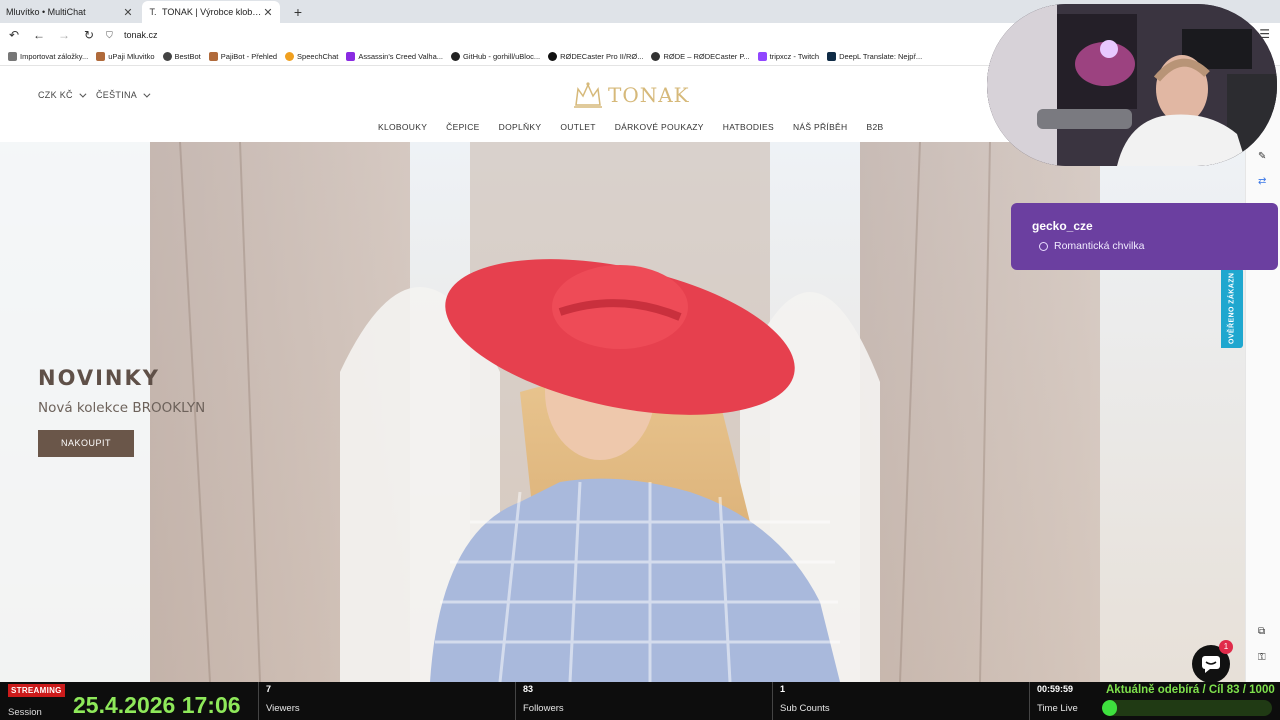 The height and width of the screenshot is (720, 1280). I want to click on chat-message-card: gecko_cze Romantická chvilka, so click(1144, 236).